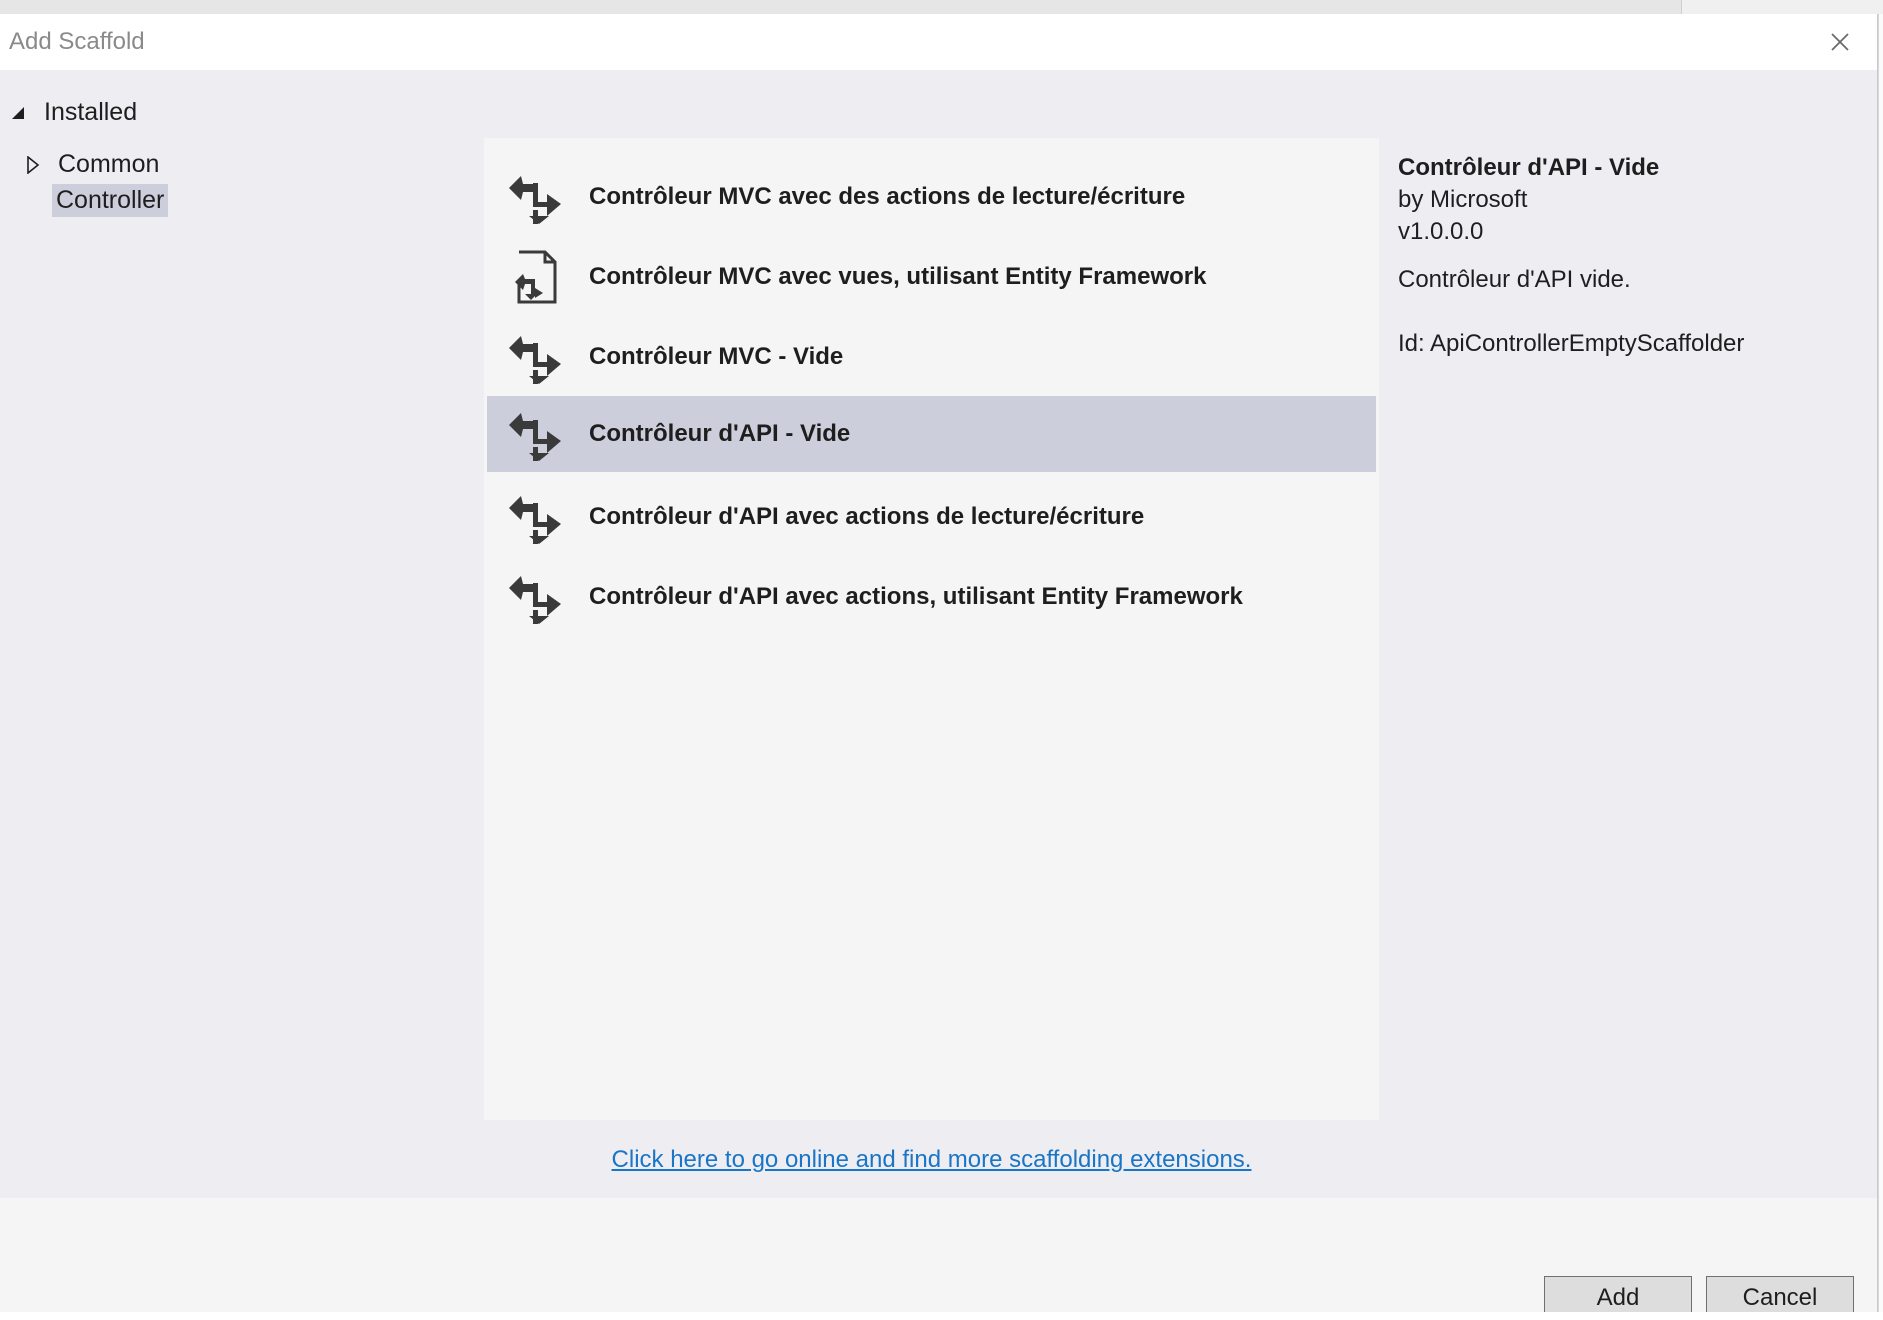 This screenshot has width=1883, height=1320. I want to click on tree-item-label: Common, so click(109, 164).